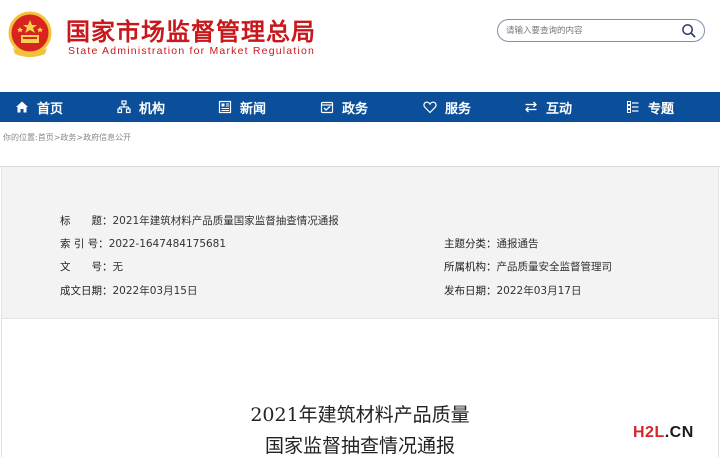 Image resolution: width=720 pixels, height=457 pixels. What do you see at coordinates (225, 107) in the screenshot?
I see `news-icon` at bounding box center [225, 107].